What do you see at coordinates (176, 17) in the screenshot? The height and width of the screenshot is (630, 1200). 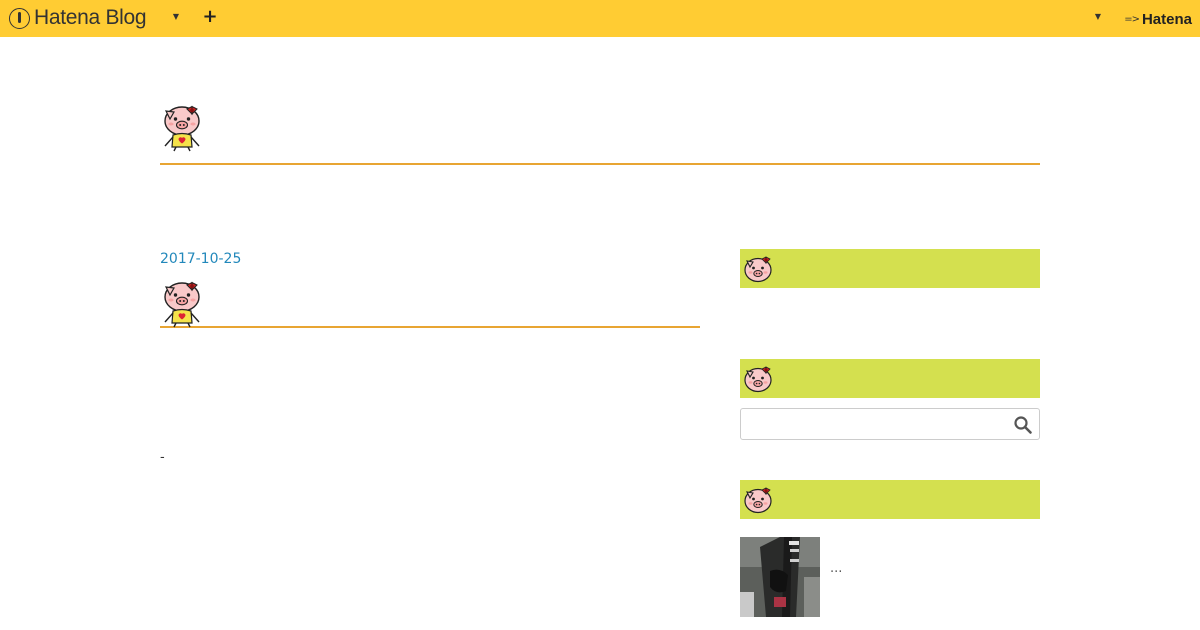 I see `blog-menu-caret-icon: ▼` at bounding box center [176, 17].